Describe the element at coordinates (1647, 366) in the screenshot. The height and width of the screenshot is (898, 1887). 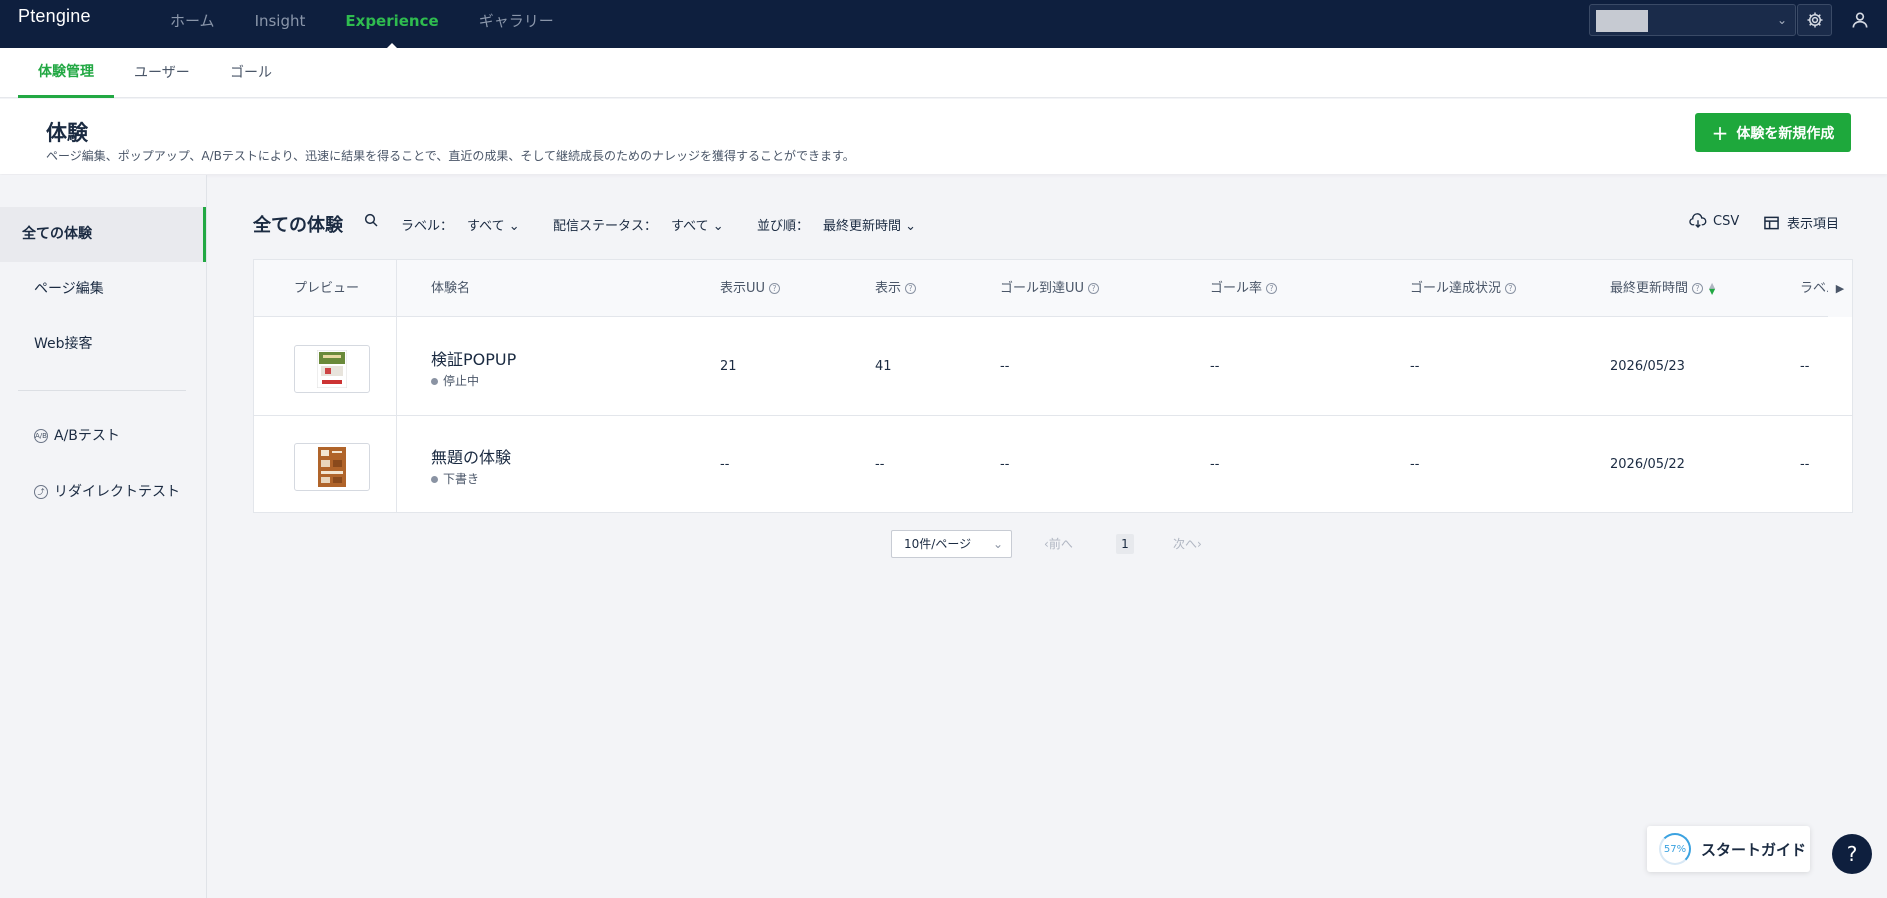
I see `cell-updated: 2026/05/23` at that location.